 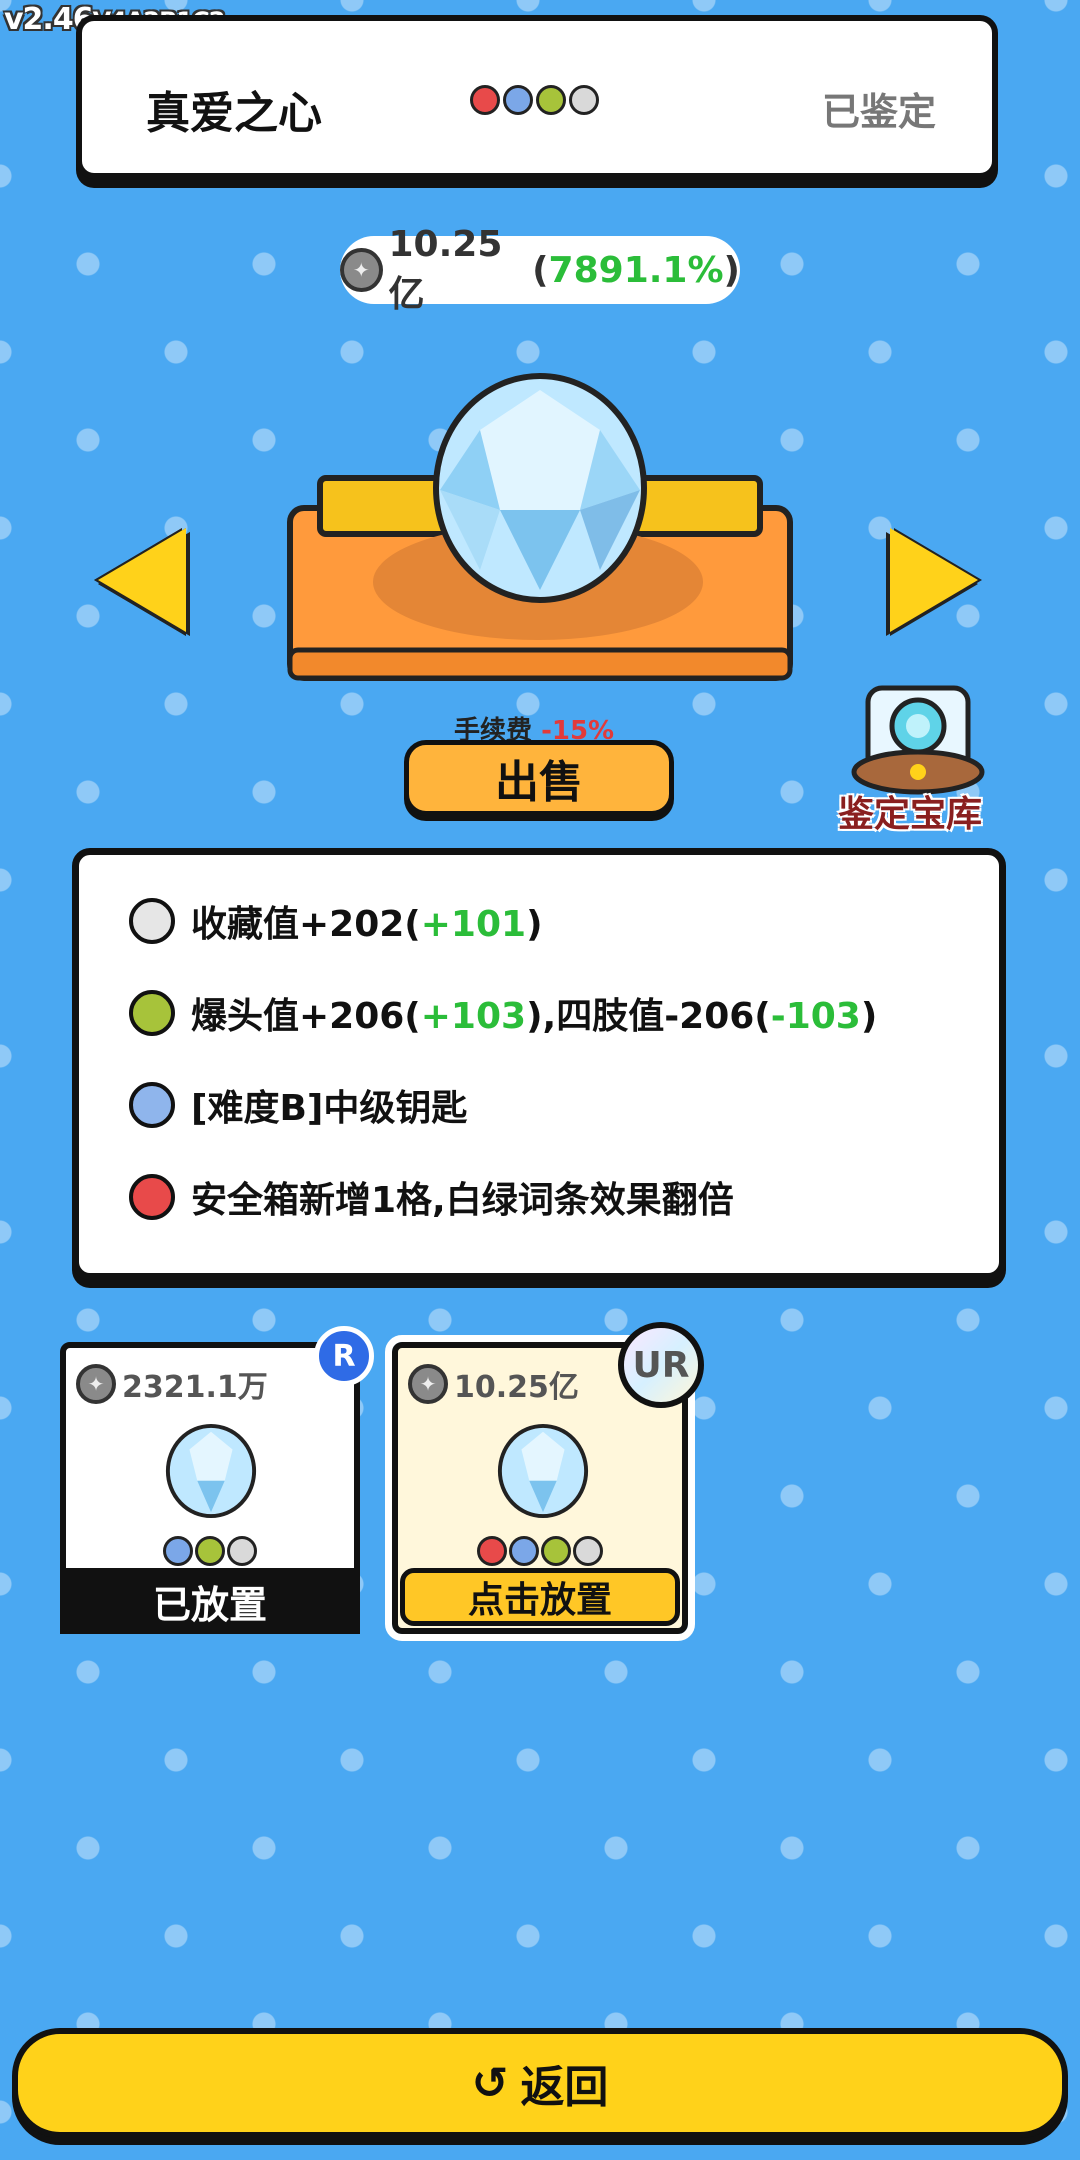 What do you see at coordinates (878, 112) in the screenshot?
I see `identified-status: 已鉴定` at bounding box center [878, 112].